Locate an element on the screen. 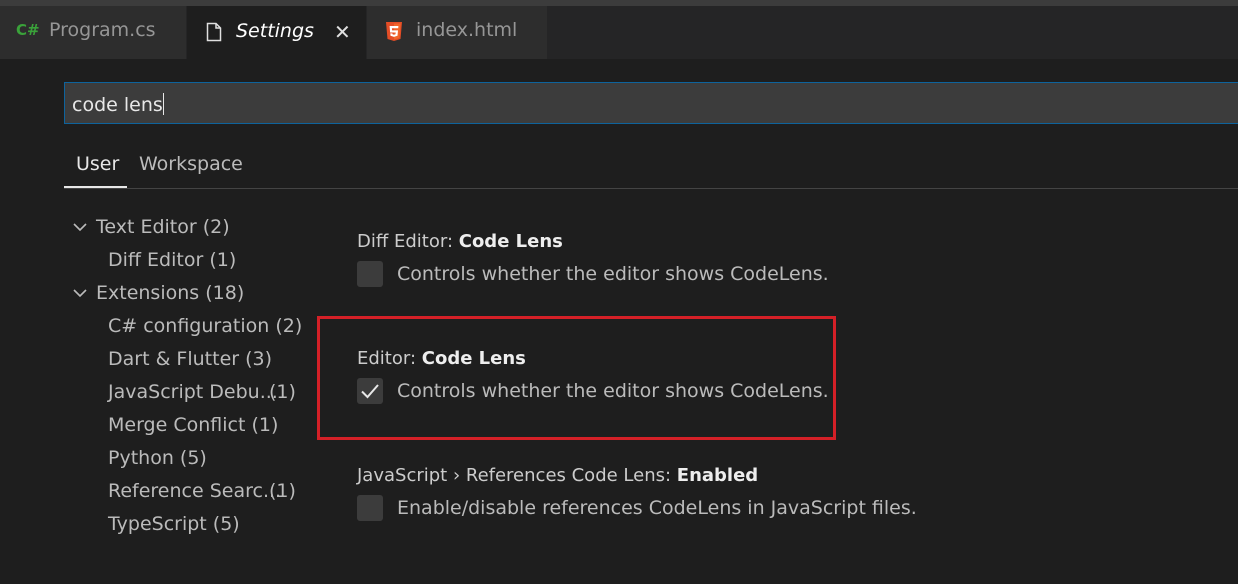  active-tab-indicator is located at coordinates (95, 187).